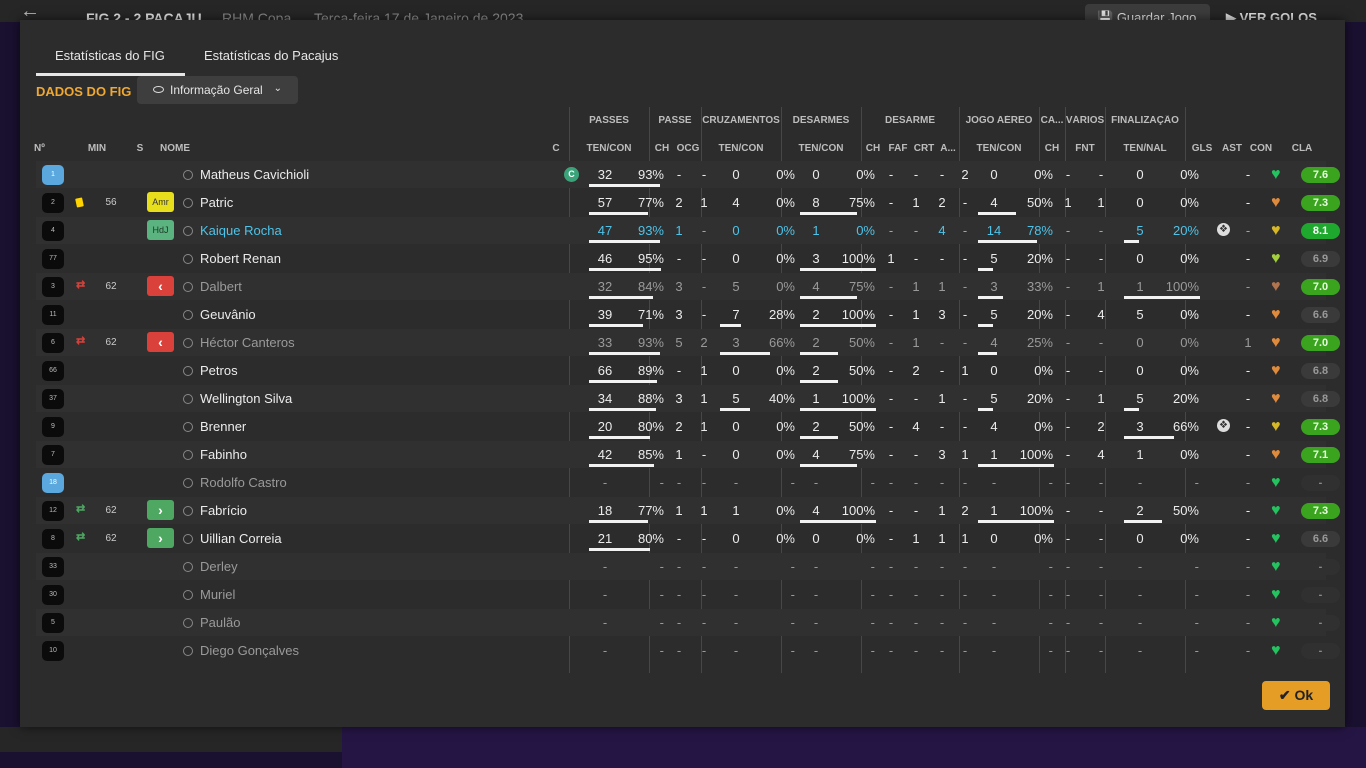  What do you see at coordinates (30, 11) in the screenshot?
I see `back-arrow-icon: ←` at bounding box center [30, 11].